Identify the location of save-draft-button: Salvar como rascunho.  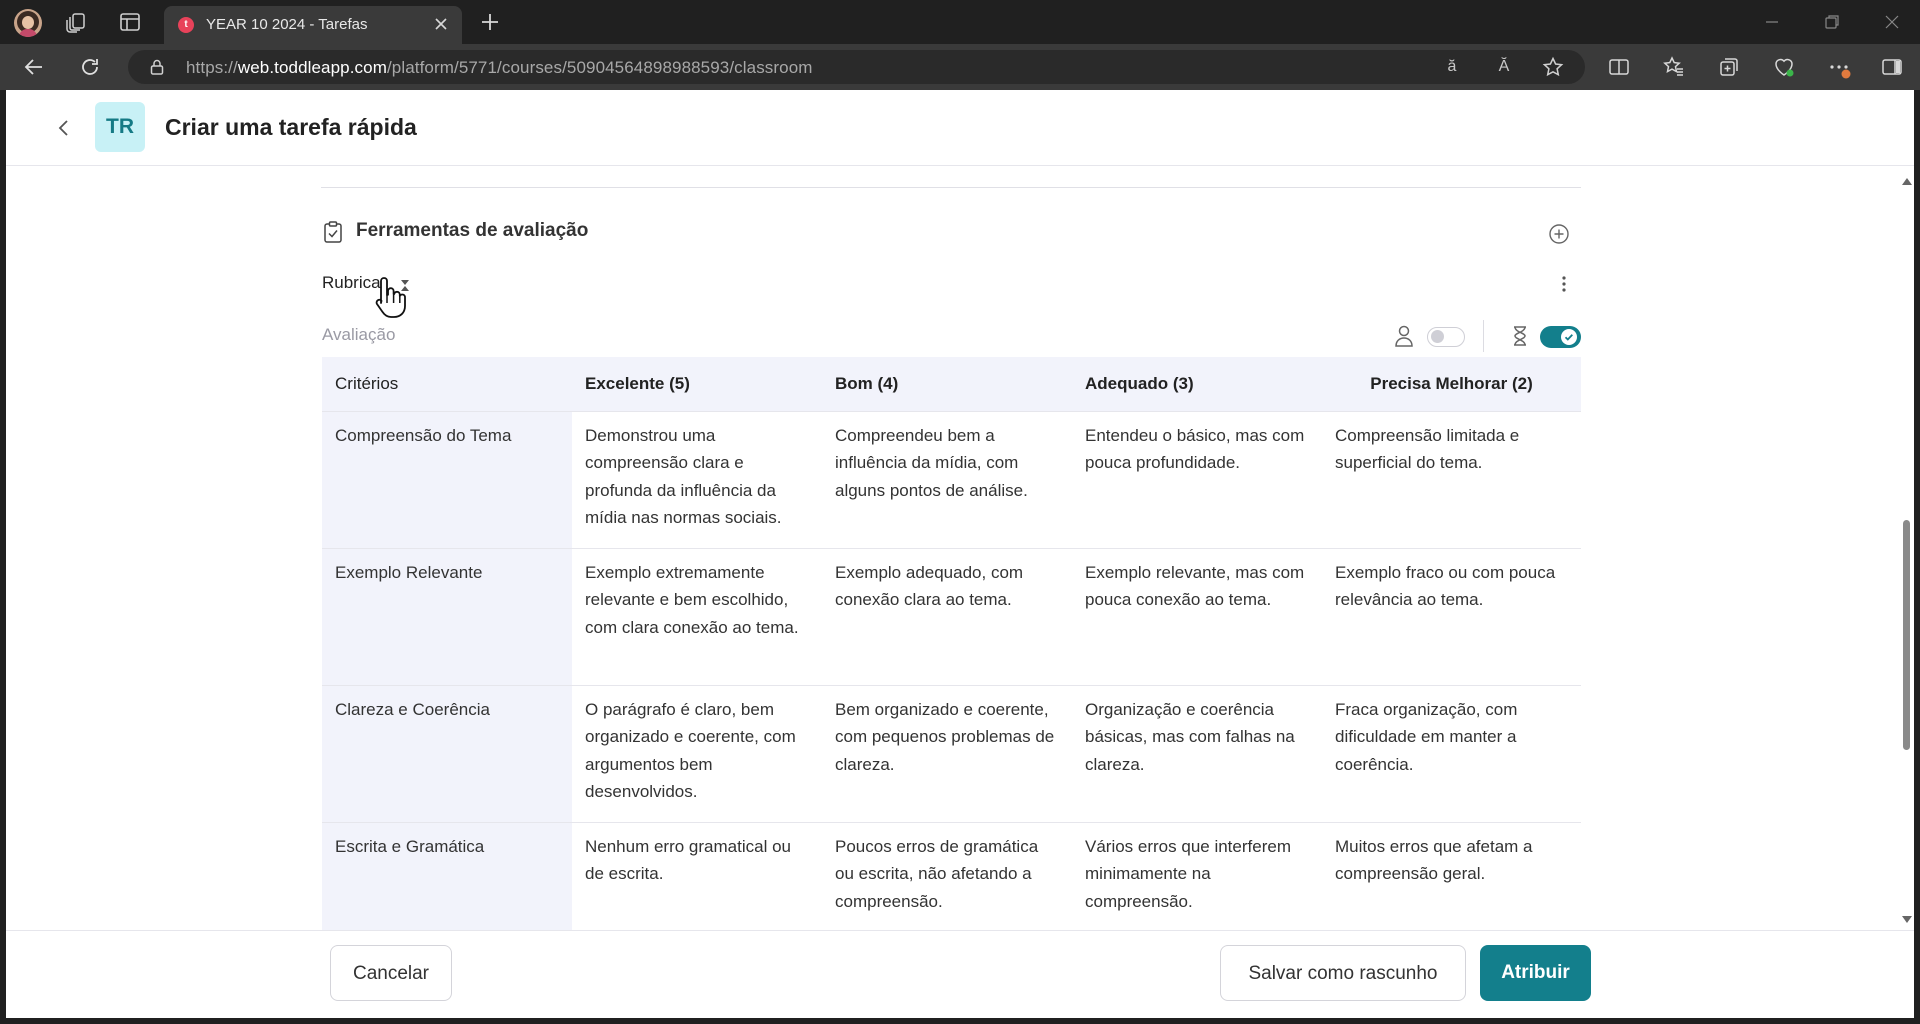
(1343, 973).